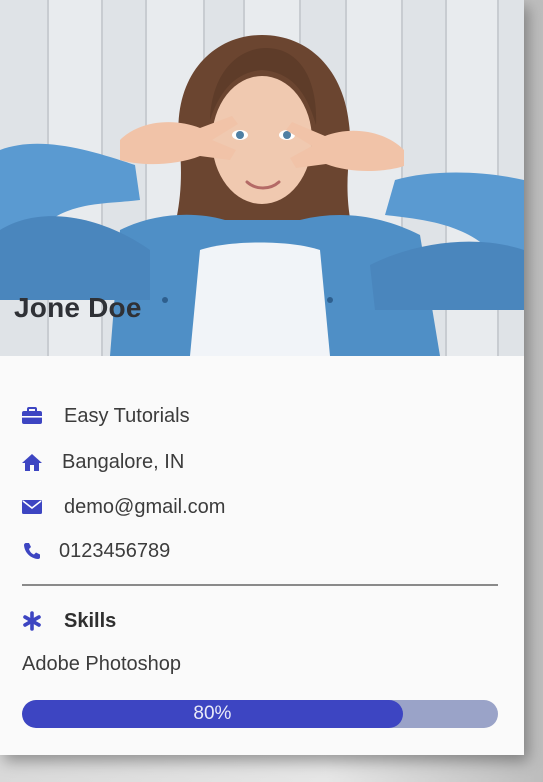 This screenshot has width=543, height=782. I want to click on location-row: Bangalore, IN, so click(102, 462).